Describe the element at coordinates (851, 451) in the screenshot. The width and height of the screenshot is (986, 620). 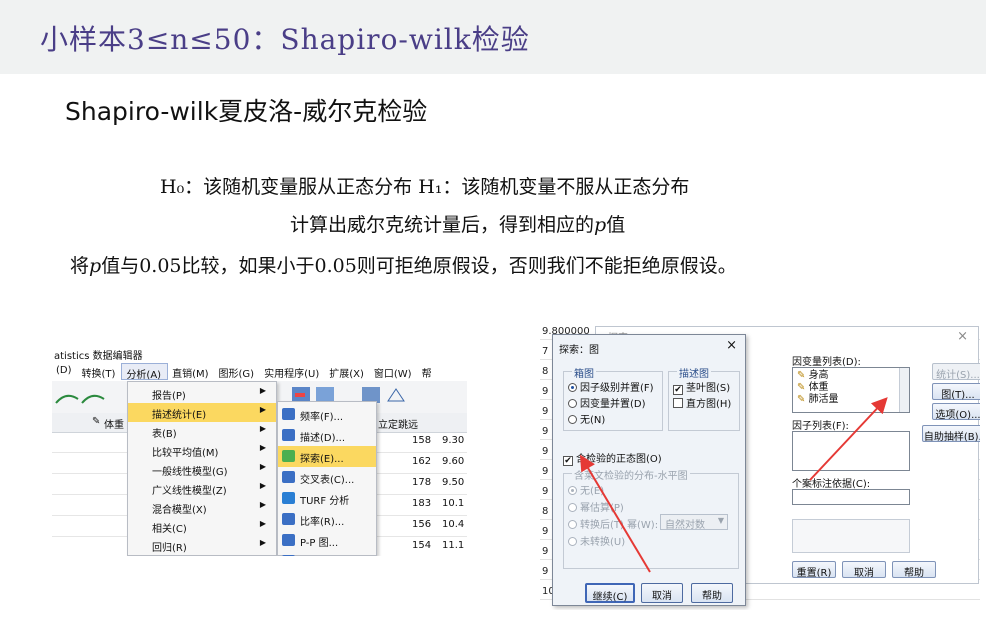
I see `factor-list` at that location.